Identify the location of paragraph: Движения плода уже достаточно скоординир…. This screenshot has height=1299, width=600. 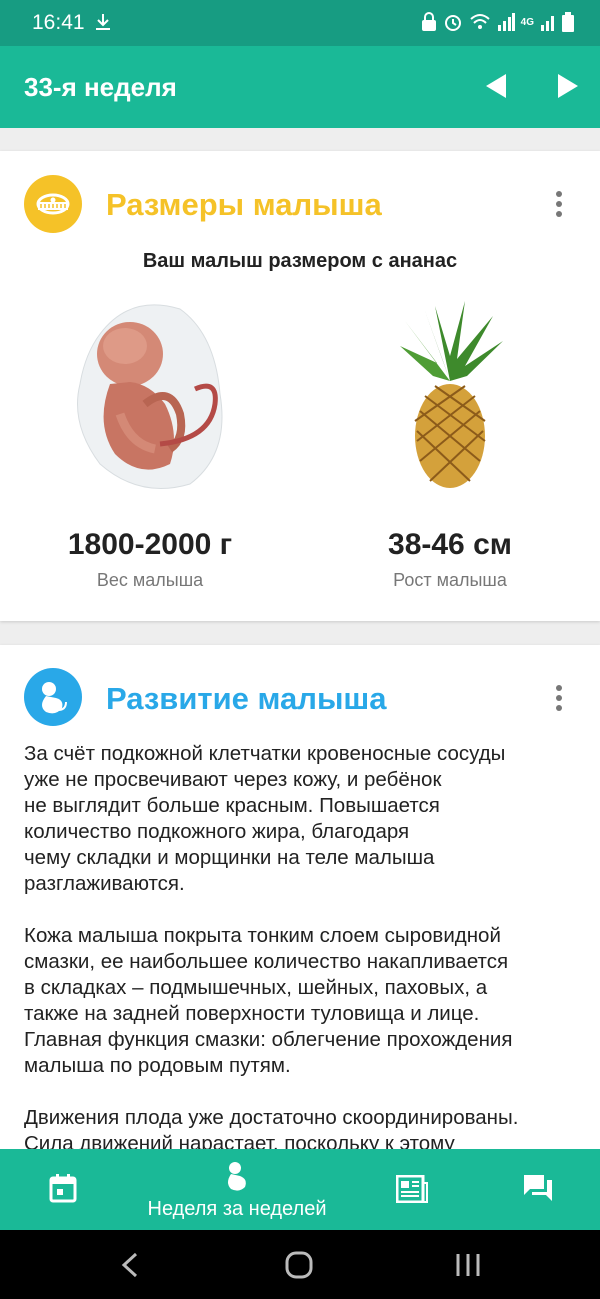
(271, 1130).